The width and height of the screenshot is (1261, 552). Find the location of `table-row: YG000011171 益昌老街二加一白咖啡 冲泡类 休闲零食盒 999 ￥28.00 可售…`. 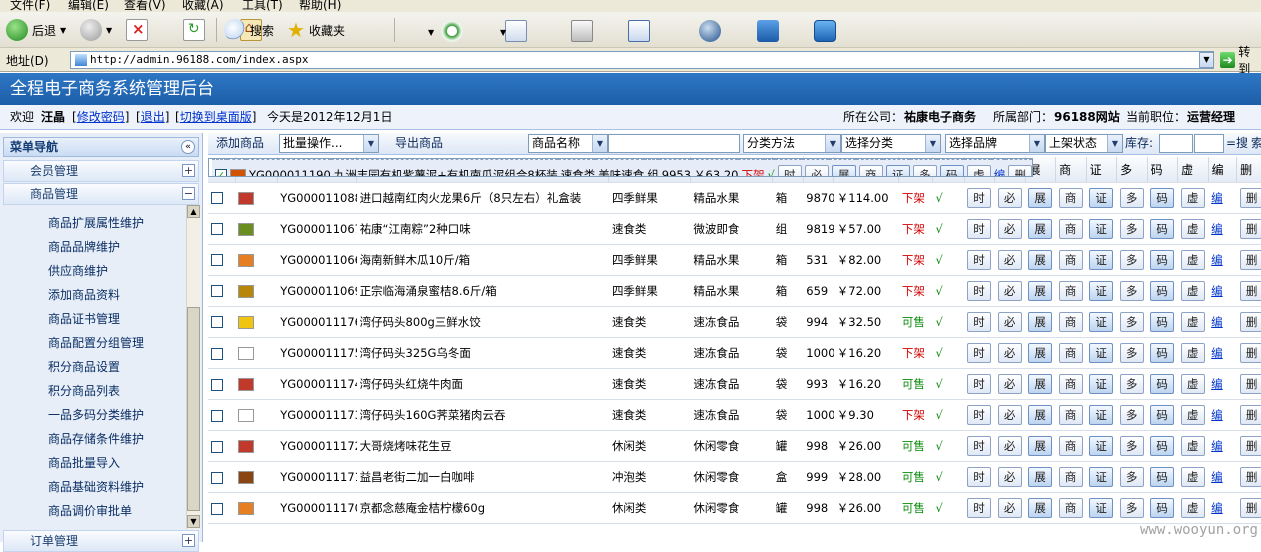

table-row: YG000011171 益昌老街二加一白咖啡 冲泡类 休闲零食盒 999 ￥28.00 可售… is located at coordinates (734, 477).